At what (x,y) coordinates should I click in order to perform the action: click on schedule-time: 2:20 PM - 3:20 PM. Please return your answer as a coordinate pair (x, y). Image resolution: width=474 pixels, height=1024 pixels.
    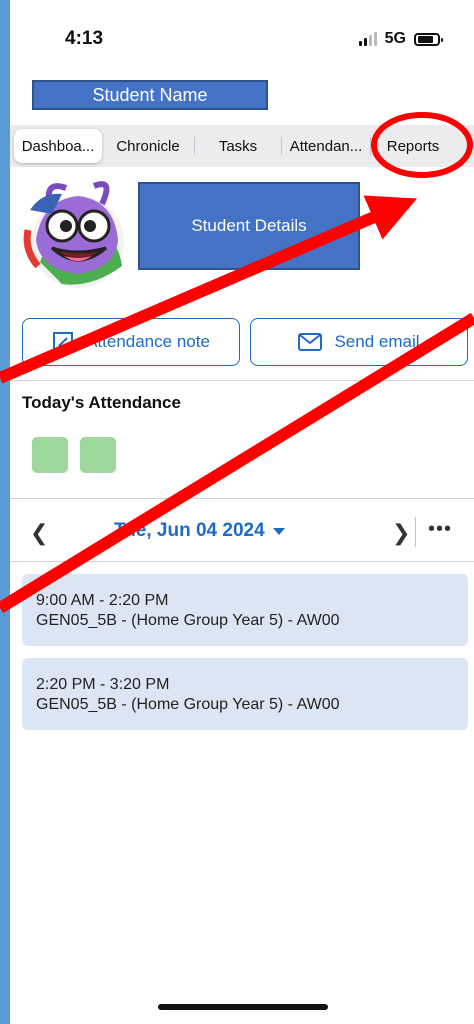
    Looking at the image, I should click on (103, 684).